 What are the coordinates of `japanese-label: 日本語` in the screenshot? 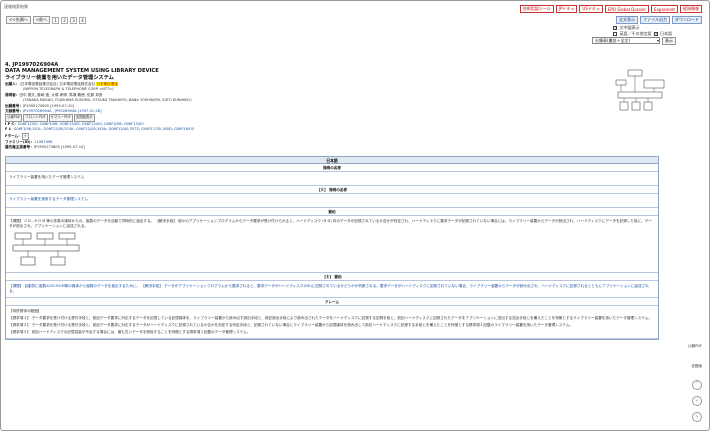 It's located at (666, 33).